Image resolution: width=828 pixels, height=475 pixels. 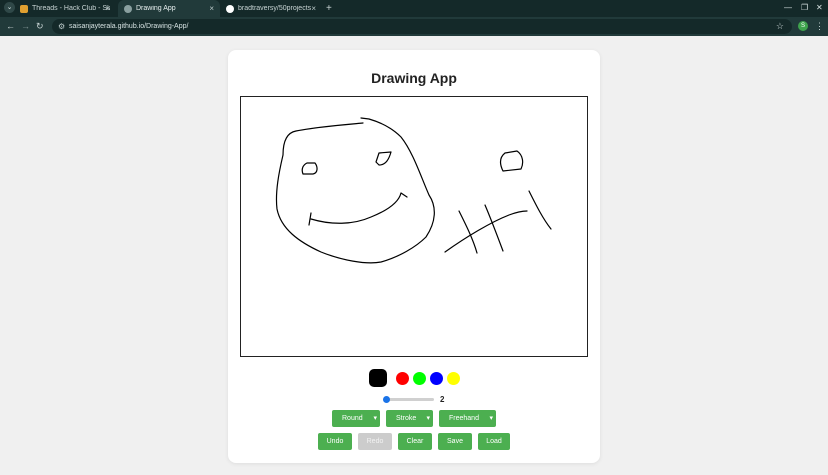 What do you see at coordinates (61, 26) in the screenshot?
I see `site-info-icon: ⚙` at bounding box center [61, 26].